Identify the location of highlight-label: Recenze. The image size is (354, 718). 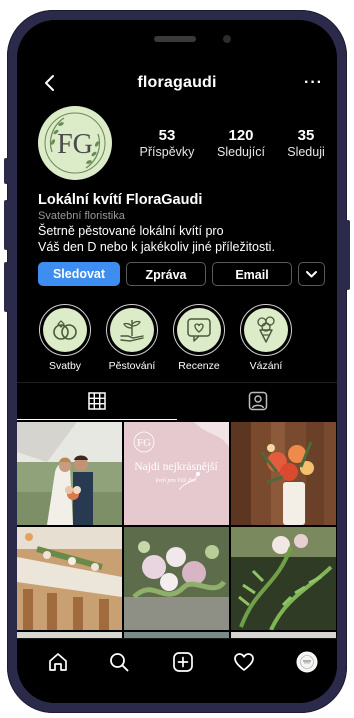
(199, 366).